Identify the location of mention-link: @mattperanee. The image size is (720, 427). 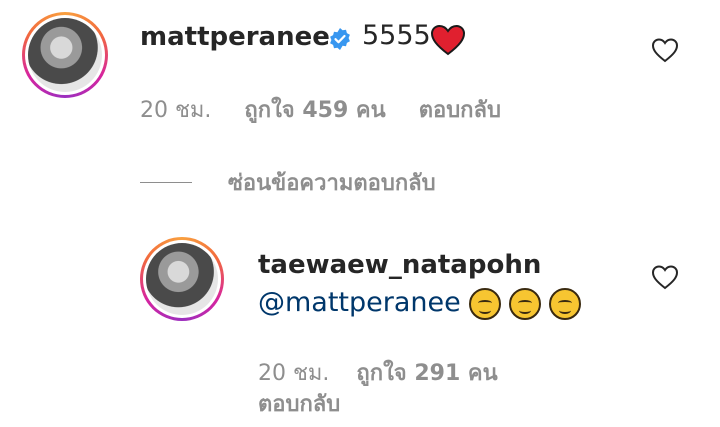
(359, 302).